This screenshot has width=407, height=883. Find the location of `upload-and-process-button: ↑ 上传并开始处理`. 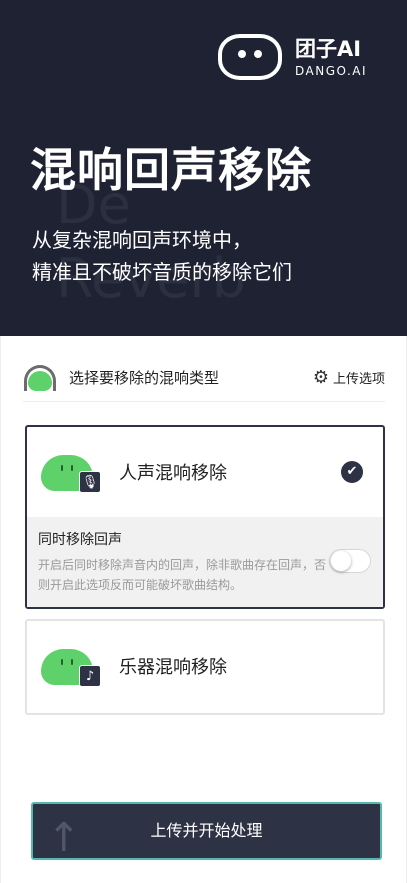

upload-and-process-button: ↑ 上传并开始处理 is located at coordinates (206, 831).